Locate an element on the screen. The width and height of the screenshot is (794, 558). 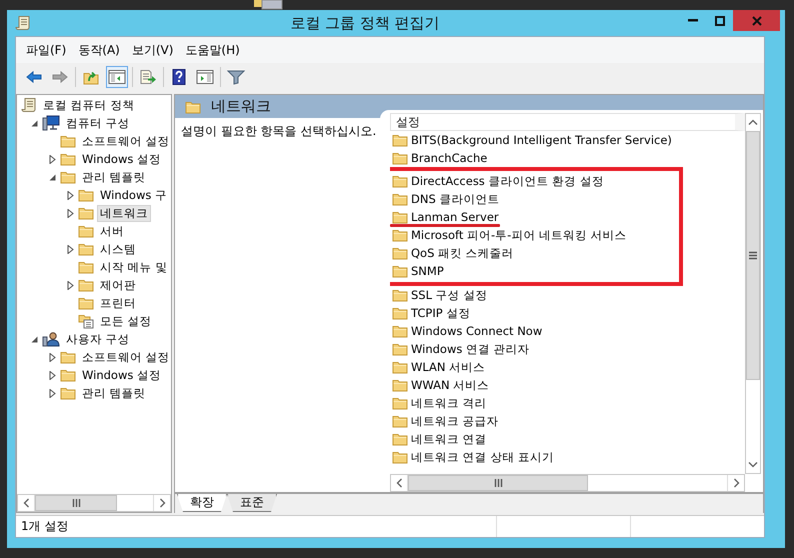
menu-item: 동작(A) is located at coordinates (99, 50).